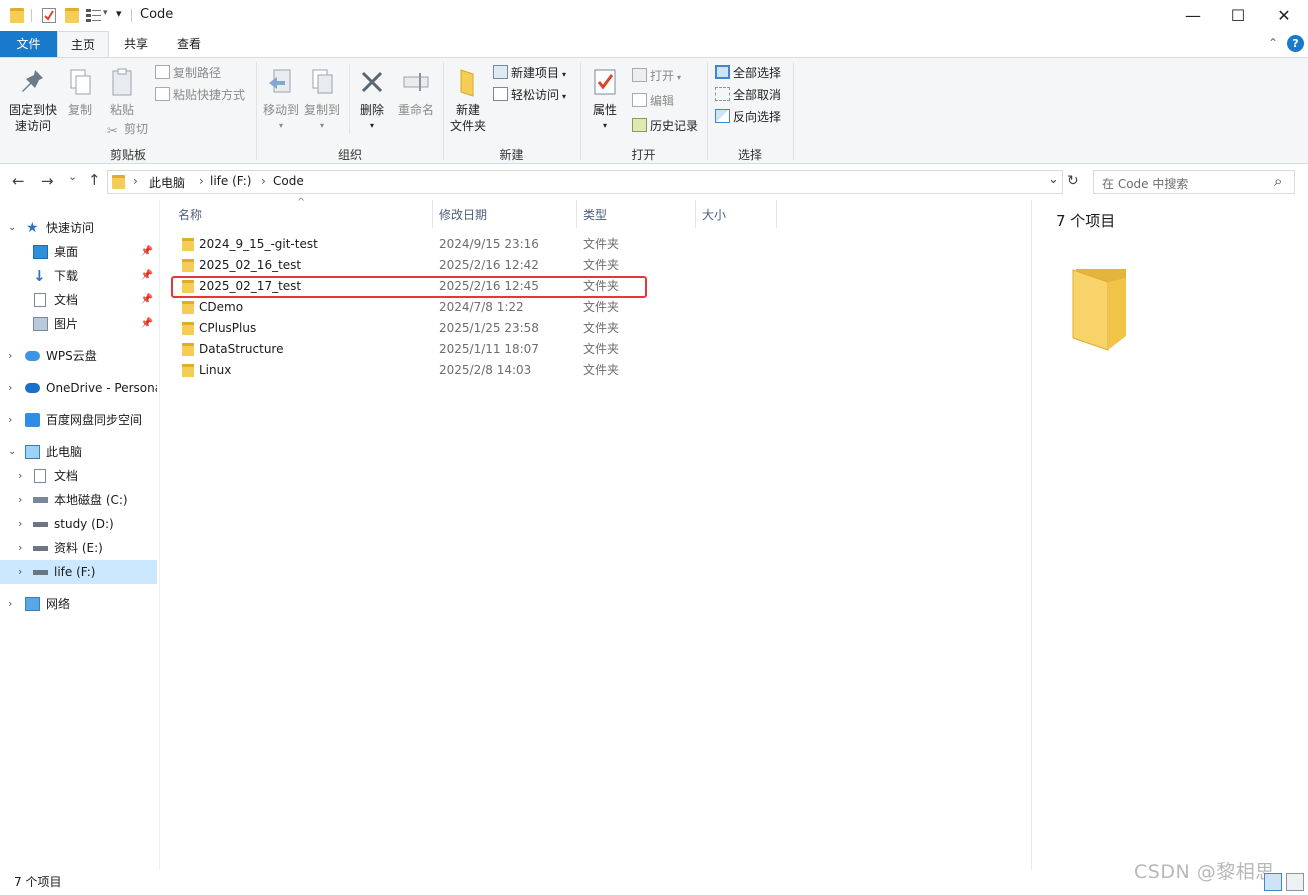  I want to click on sidebar-item-drive-f: › life (F:), so click(78, 572).